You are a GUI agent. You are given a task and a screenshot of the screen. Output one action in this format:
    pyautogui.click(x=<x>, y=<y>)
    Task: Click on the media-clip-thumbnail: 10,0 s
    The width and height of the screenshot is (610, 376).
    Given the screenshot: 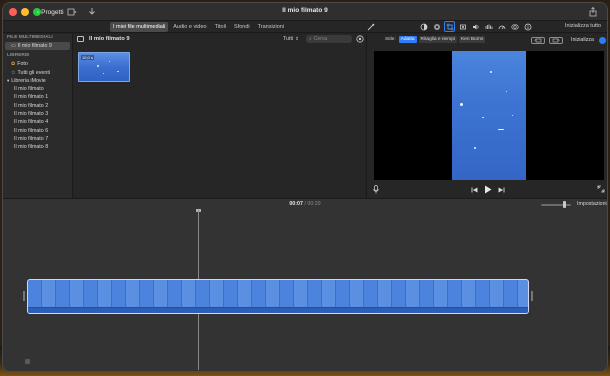 What is the action you would take?
    pyautogui.click(x=104, y=67)
    